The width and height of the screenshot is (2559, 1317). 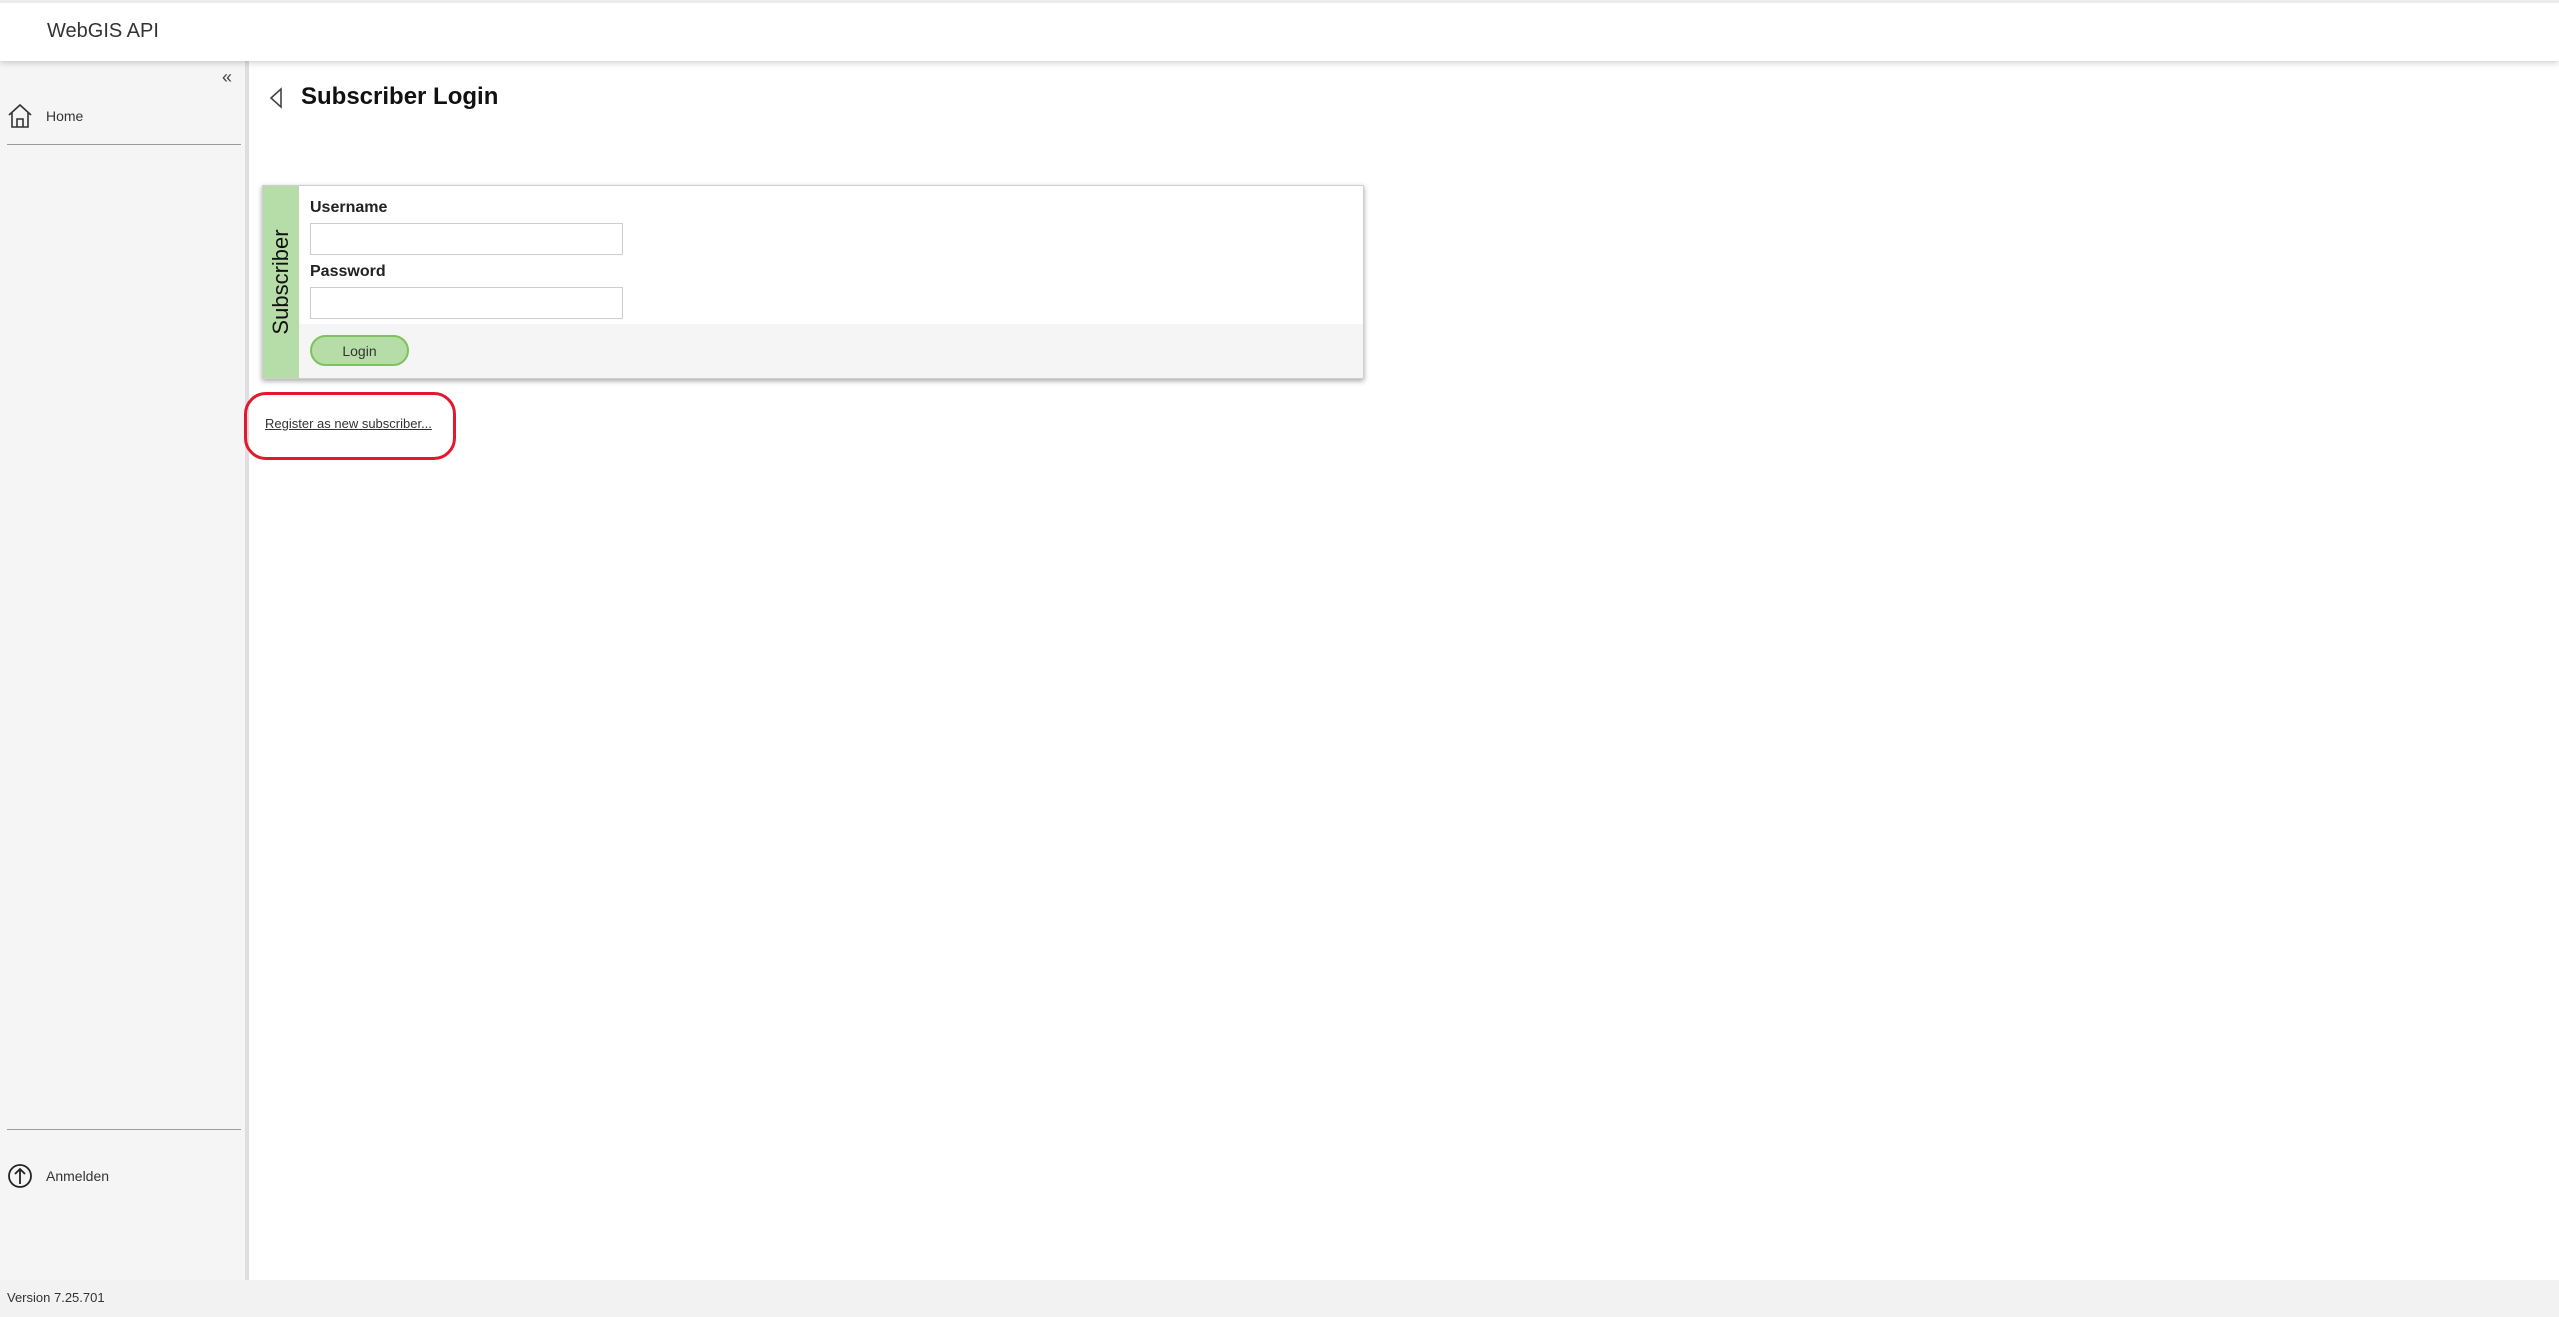 I want to click on app-header: WebGIS API, so click(x=1279, y=30).